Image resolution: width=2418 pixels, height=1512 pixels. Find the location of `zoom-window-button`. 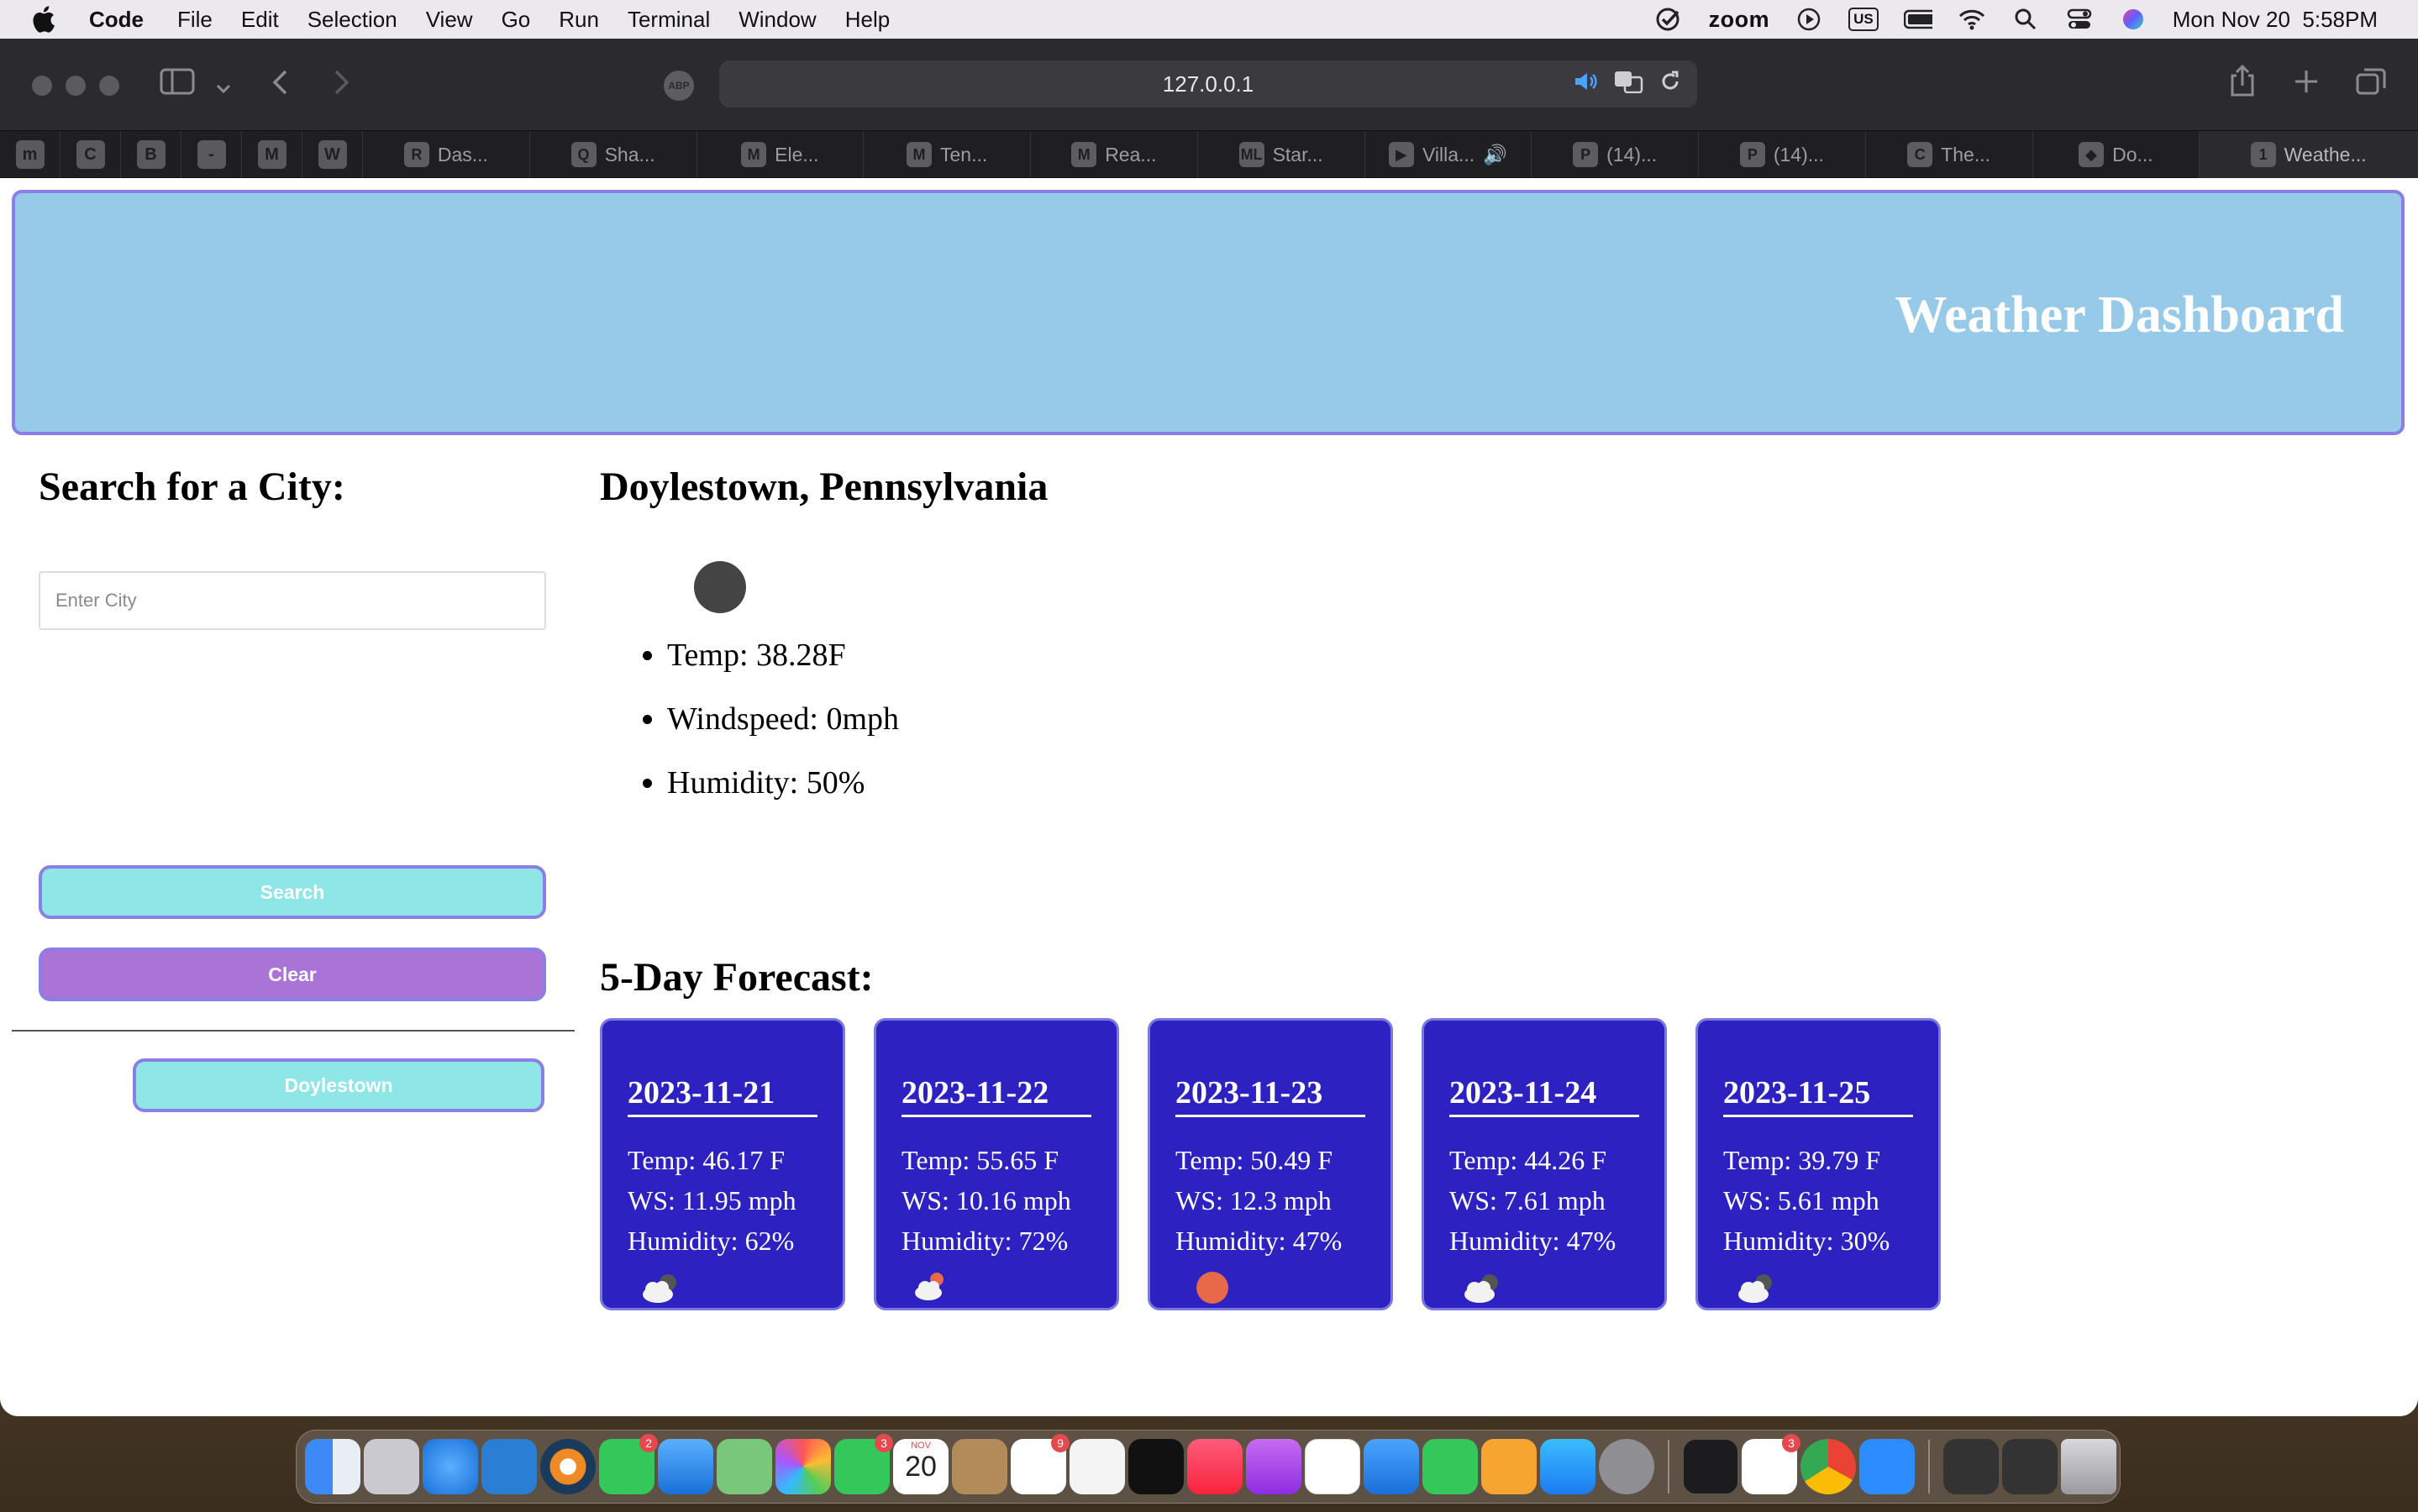

zoom-window-button is located at coordinates (109, 86).